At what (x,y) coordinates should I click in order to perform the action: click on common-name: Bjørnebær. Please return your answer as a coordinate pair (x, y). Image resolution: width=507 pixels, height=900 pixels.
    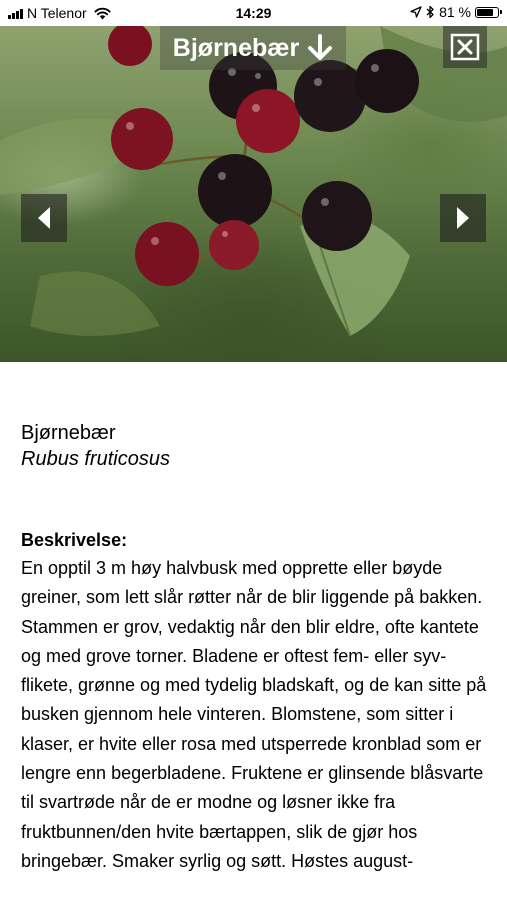
    Looking at the image, I should click on (68, 433).